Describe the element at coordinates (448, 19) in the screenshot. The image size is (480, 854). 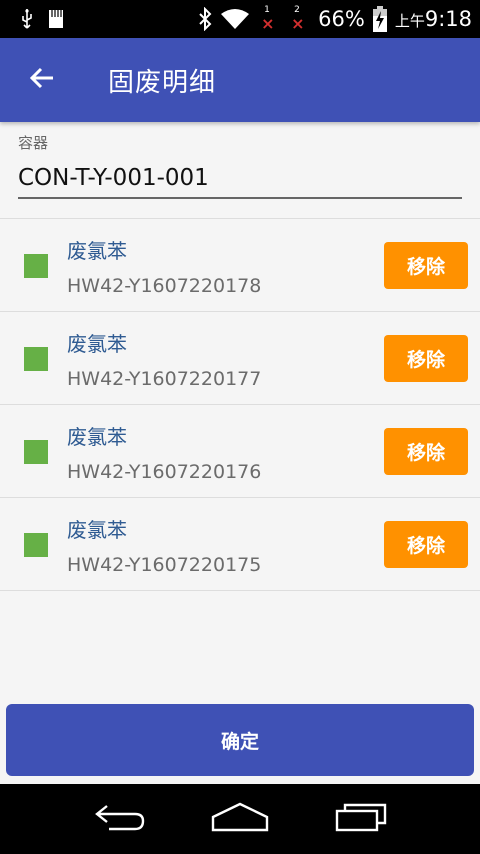
I see `clock-time: 9:18` at that location.